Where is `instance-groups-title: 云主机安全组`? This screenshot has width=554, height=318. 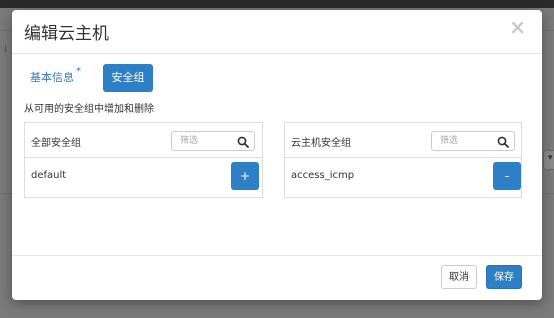 instance-groups-title: 云主机安全组 is located at coordinates (321, 143).